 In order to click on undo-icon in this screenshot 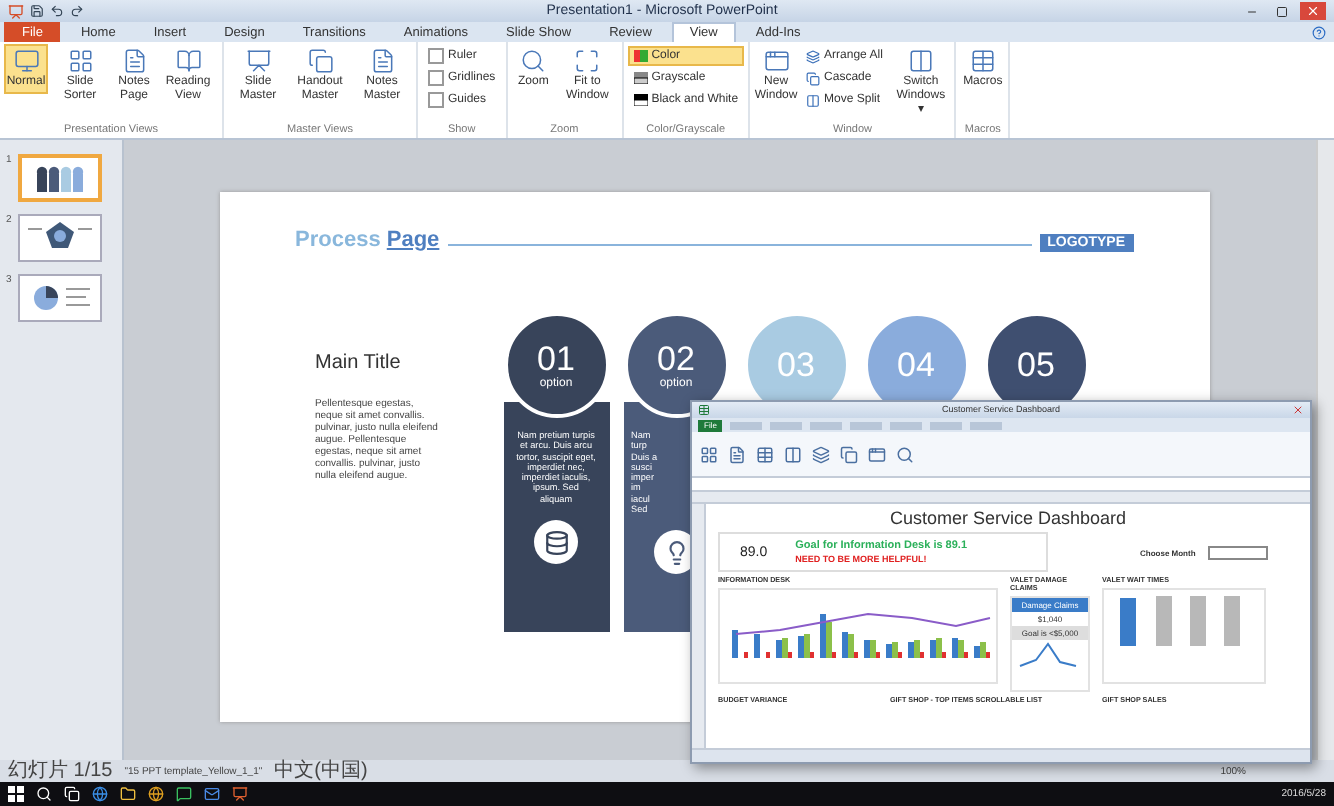, I will do `click(57, 11)`.